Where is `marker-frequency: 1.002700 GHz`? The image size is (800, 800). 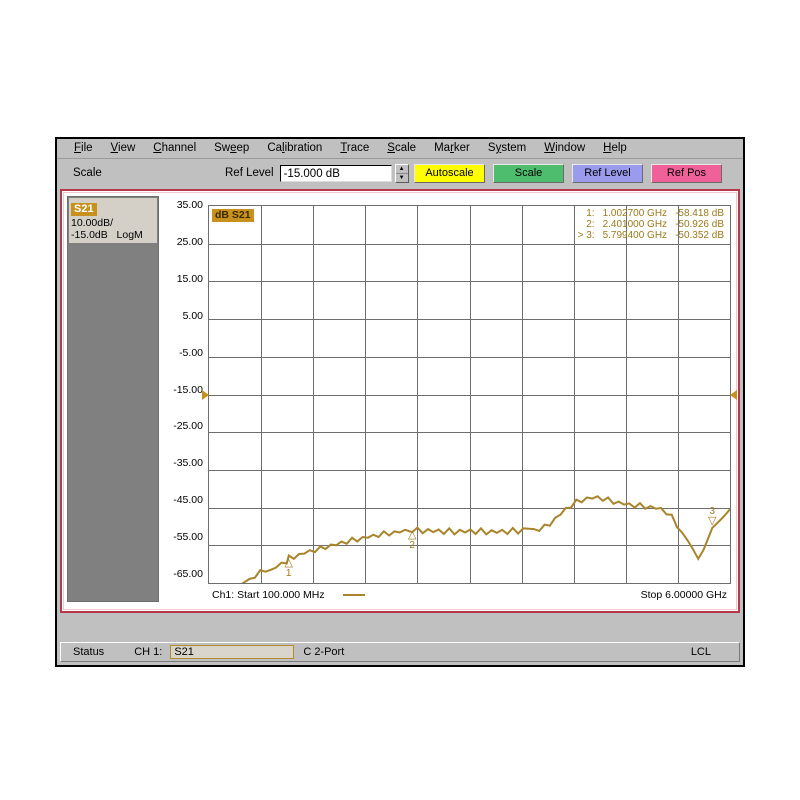
marker-frequency: 1.002700 GHz is located at coordinates (635, 213).